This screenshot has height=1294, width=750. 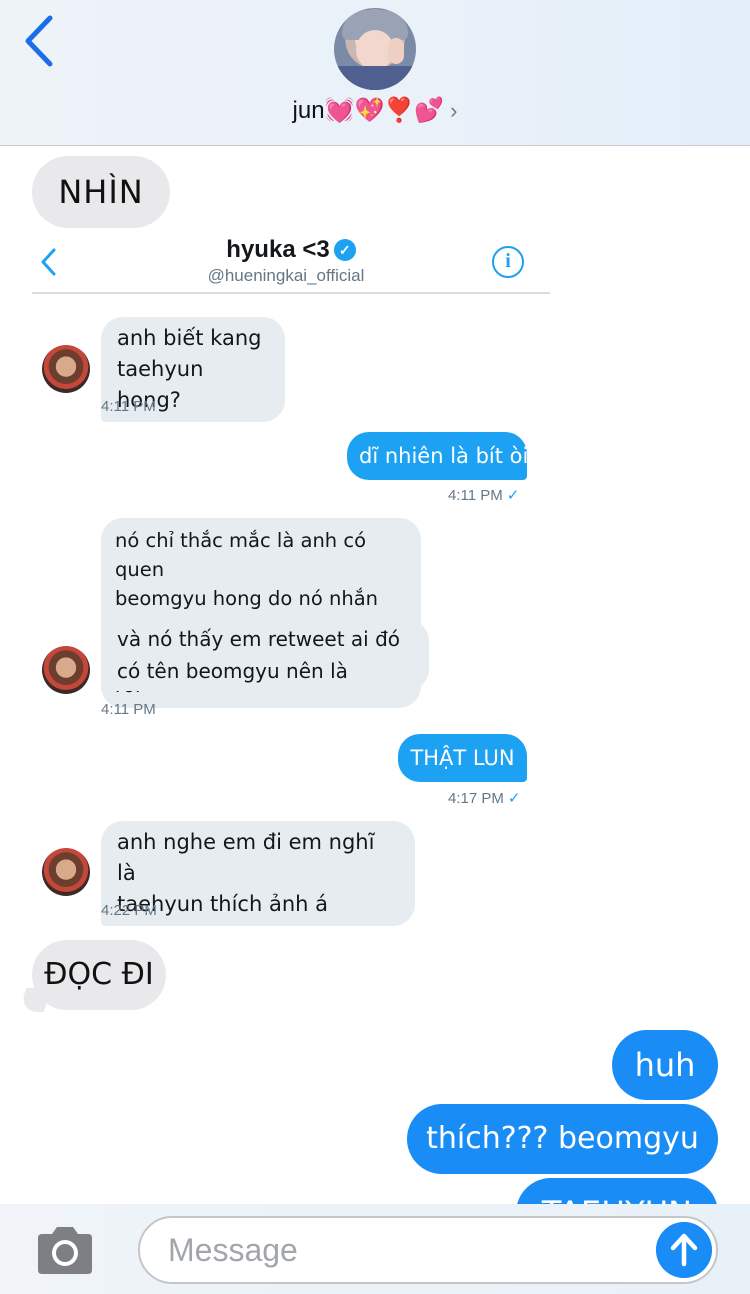 What do you see at coordinates (241, 555) in the screenshot?
I see `dm-line: nó chỉ thắc mắc là anh có quen` at bounding box center [241, 555].